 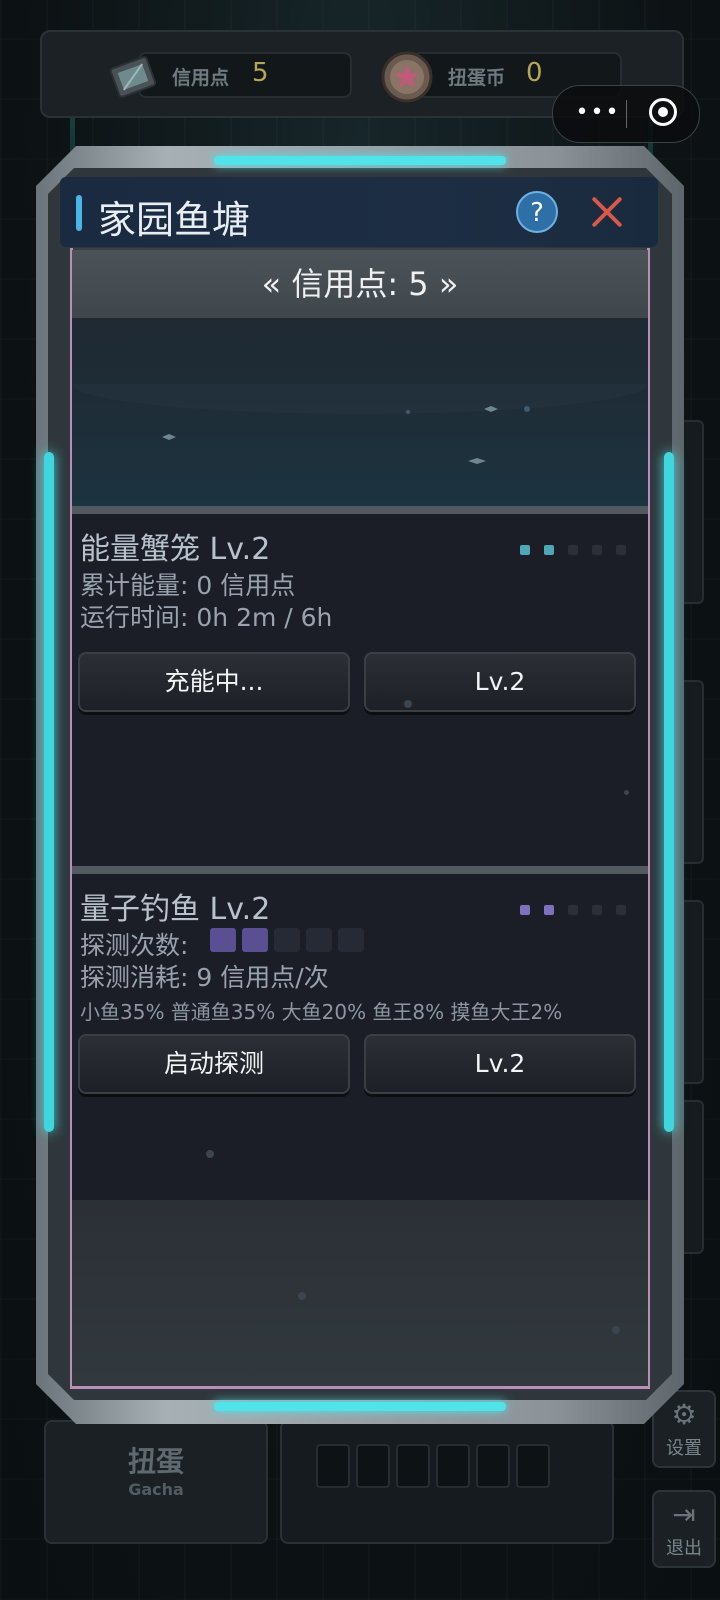 I want to click on gacha-button: 扭蛋 Gacha, so click(x=156, y=1482).